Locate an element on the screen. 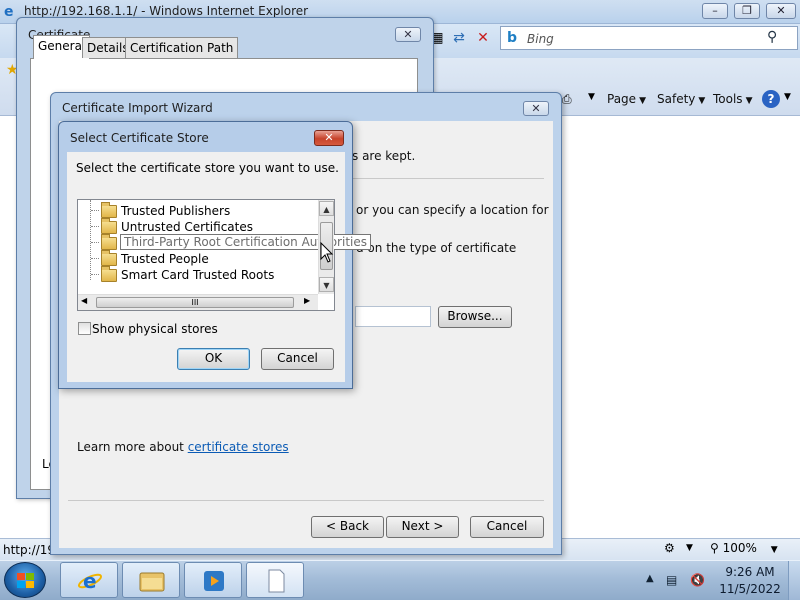 The height and width of the screenshot is (600, 800). tree-item-label: Trusted People is located at coordinates (165, 259).